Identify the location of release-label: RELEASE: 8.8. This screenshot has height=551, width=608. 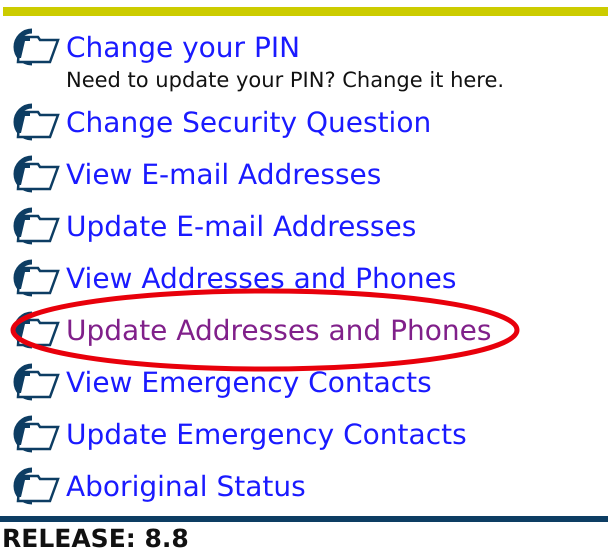
(95, 537).